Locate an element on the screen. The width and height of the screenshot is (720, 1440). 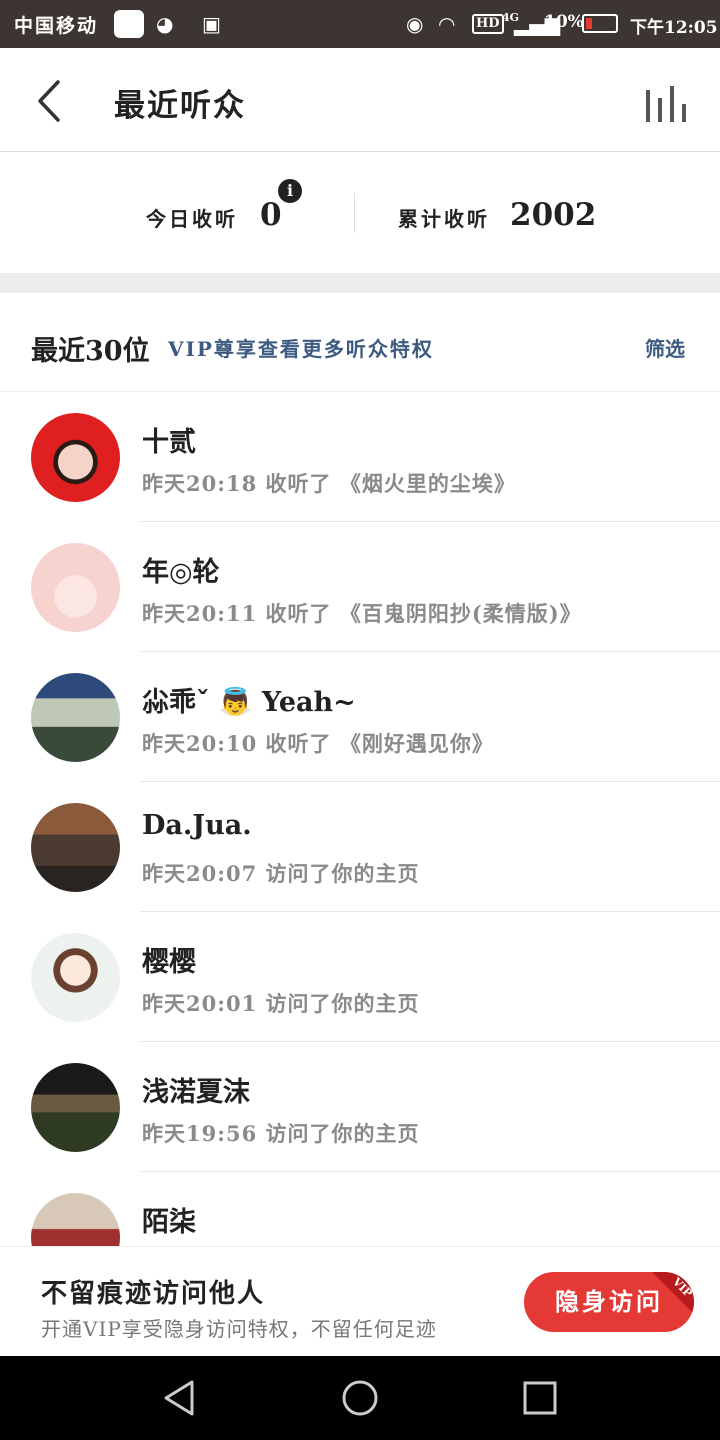
stealth-visit-label: 隐身访问 is located at coordinates (609, 1301).